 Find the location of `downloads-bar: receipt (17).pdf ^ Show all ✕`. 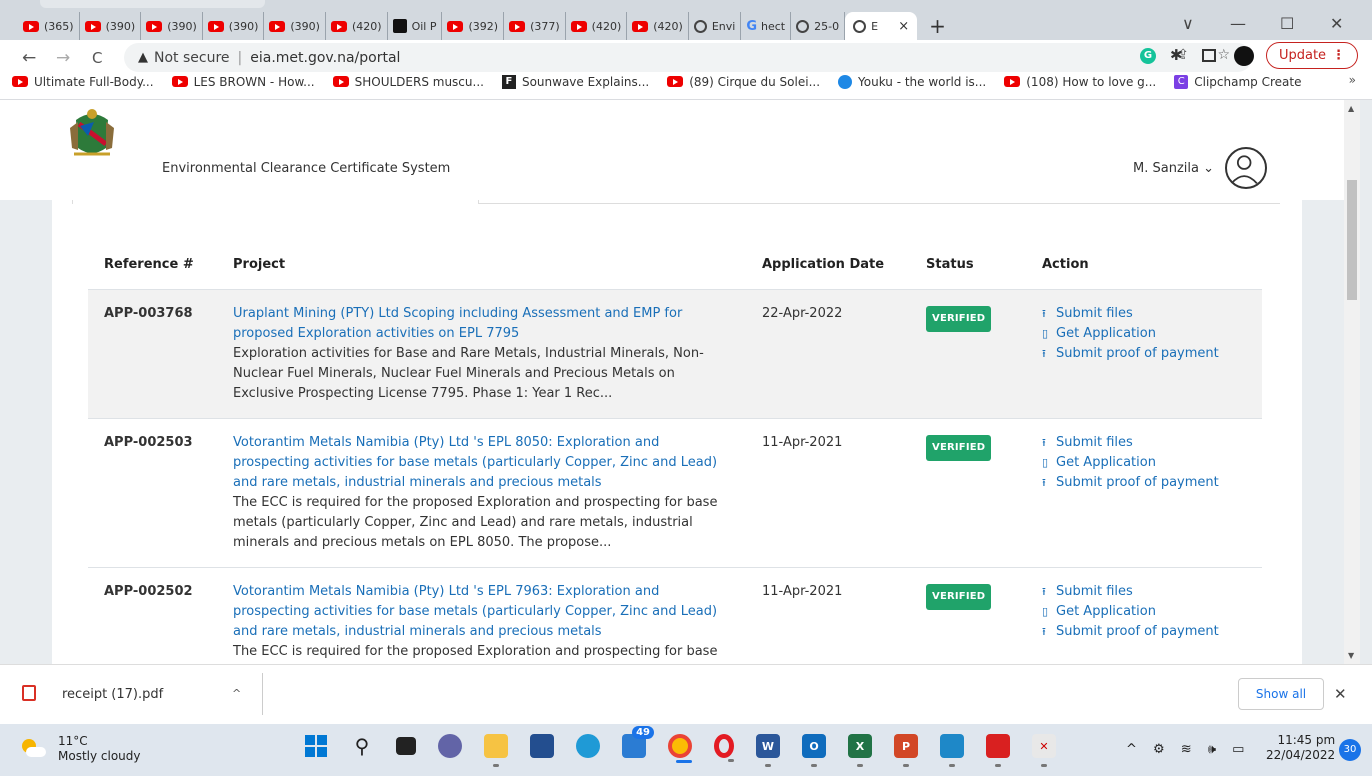

downloads-bar: receipt (17).pdf ^ Show all ✕ is located at coordinates (686, 694).